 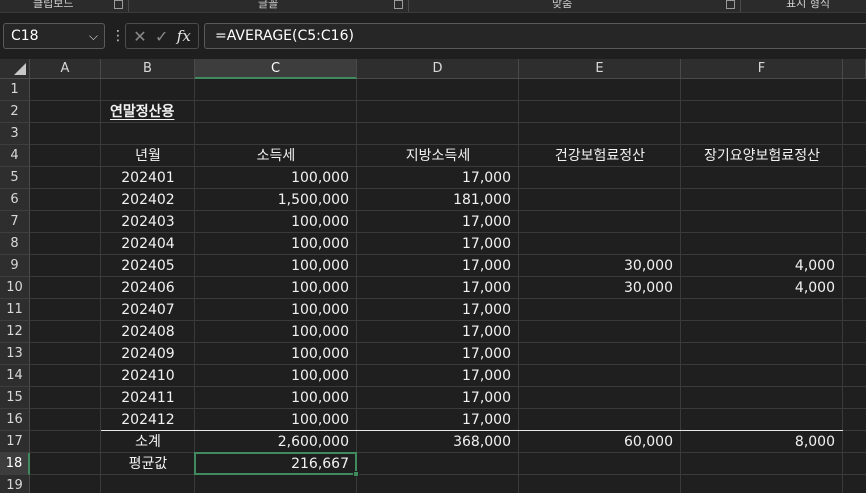 I want to click on data-cell: 181,000, so click(x=438, y=200).